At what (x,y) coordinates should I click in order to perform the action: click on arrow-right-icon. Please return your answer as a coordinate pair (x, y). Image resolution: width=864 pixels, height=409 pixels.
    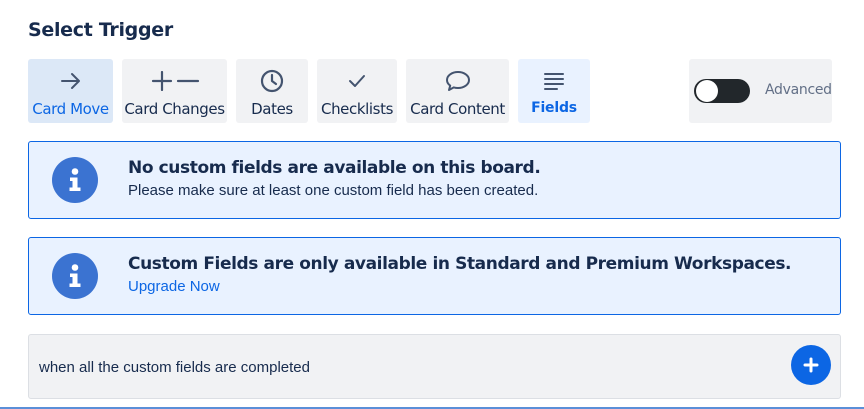
    Looking at the image, I should click on (71, 81).